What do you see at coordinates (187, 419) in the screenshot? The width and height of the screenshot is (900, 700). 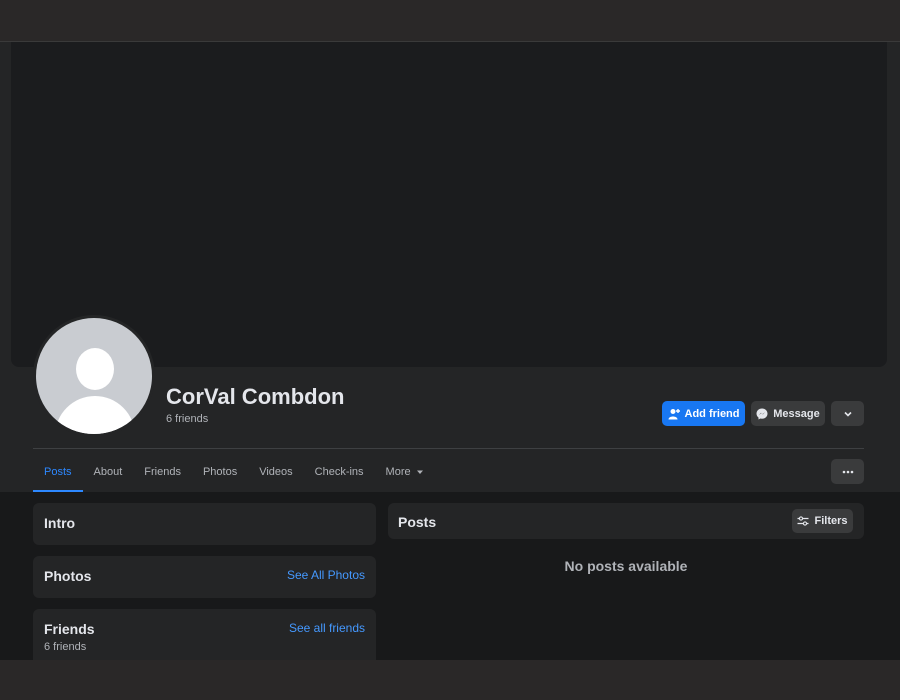 I see `profile-friends-count: 6 friends` at bounding box center [187, 419].